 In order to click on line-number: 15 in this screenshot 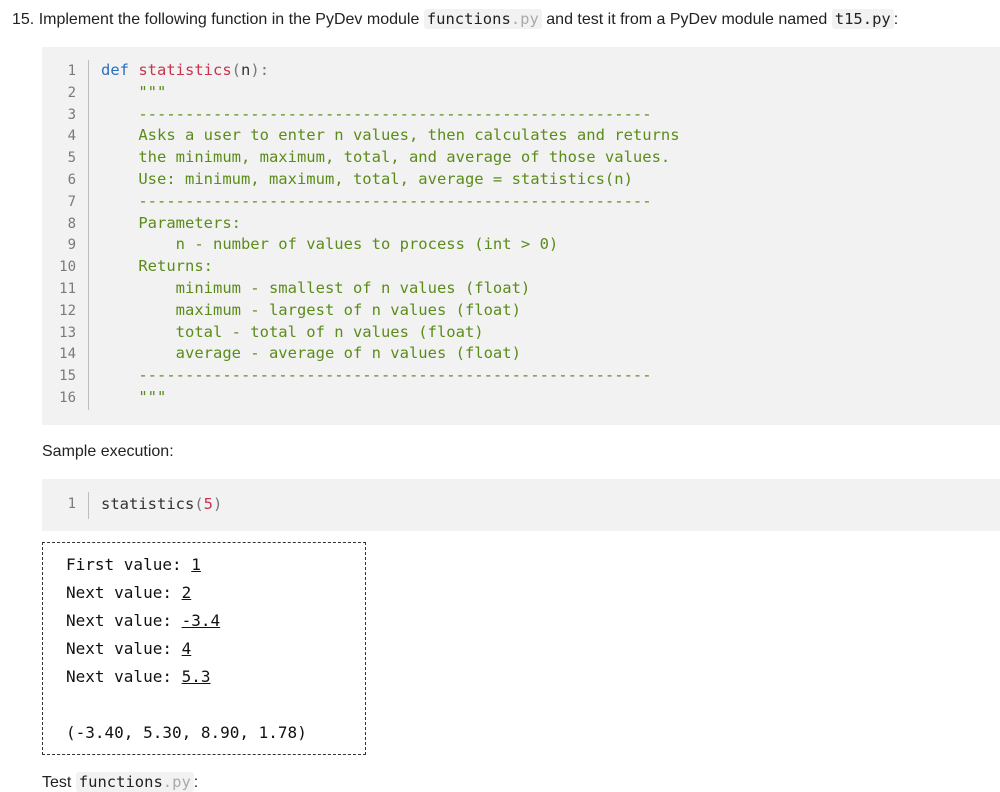, I will do `click(67, 376)`.